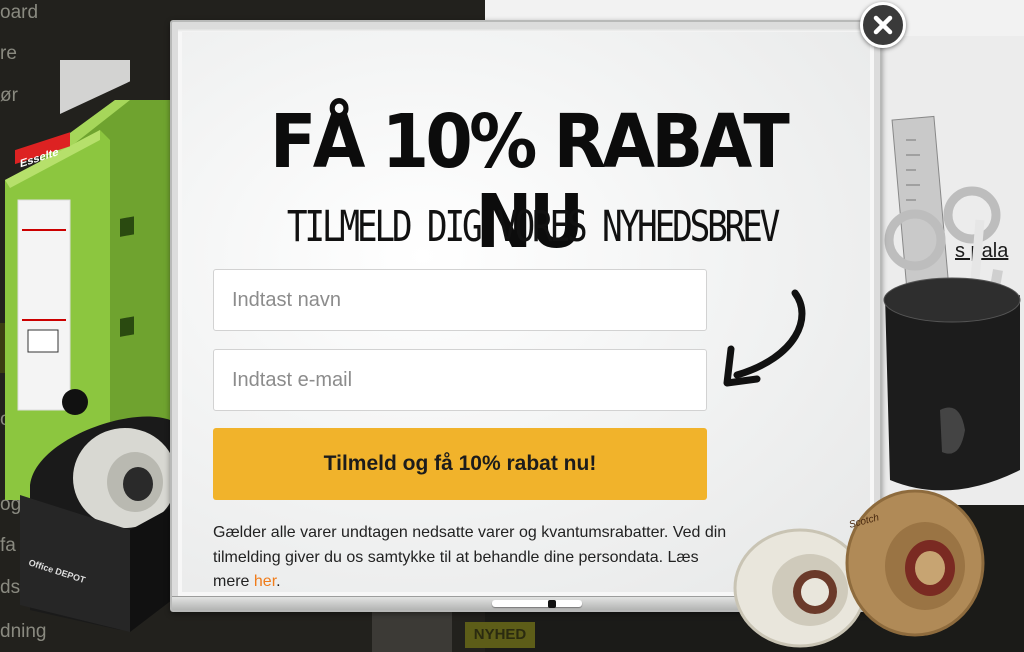 Image resolution: width=1024 pixels, height=652 pixels. Describe the element at coordinates (537, 603) in the screenshot. I see `marker-icon` at that location.